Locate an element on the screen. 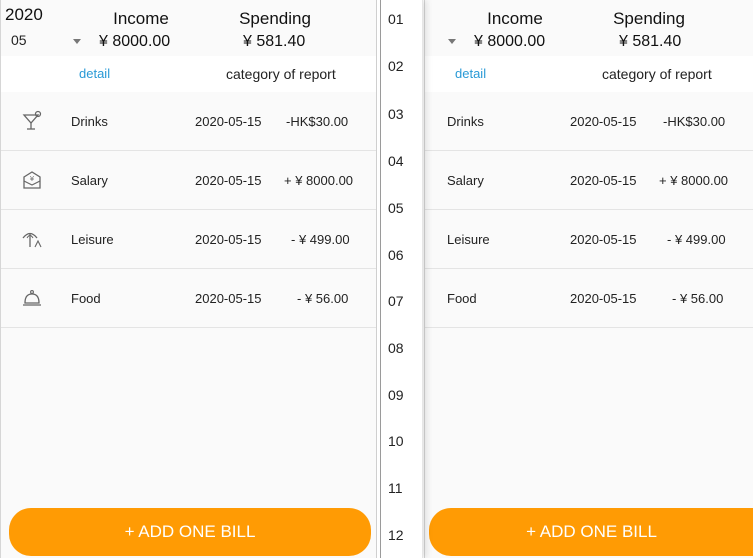 The image size is (753, 558). cocktail-glass-icon is located at coordinates (32, 120).